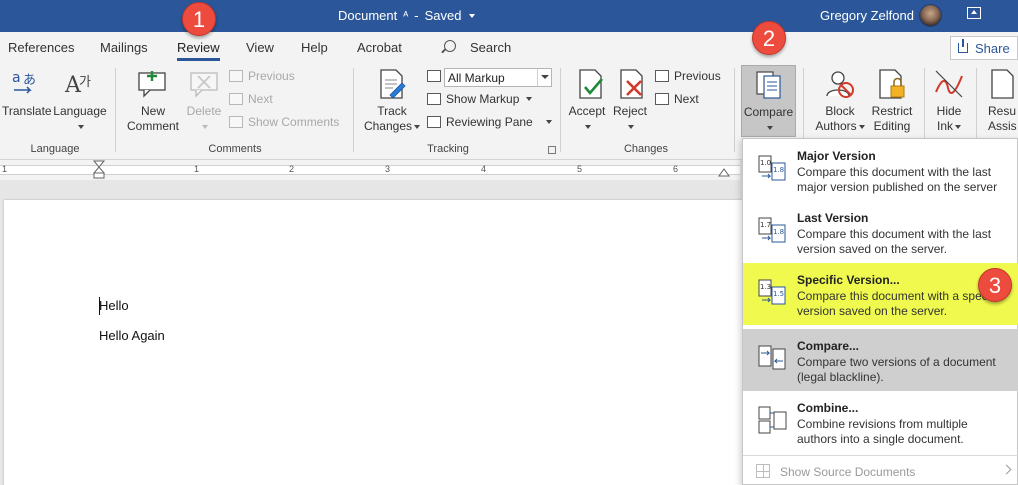 This screenshot has width=1018, height=485. Describe the element at coordinates (450, 46) in the screenshot. I see `search-icon` at that location.